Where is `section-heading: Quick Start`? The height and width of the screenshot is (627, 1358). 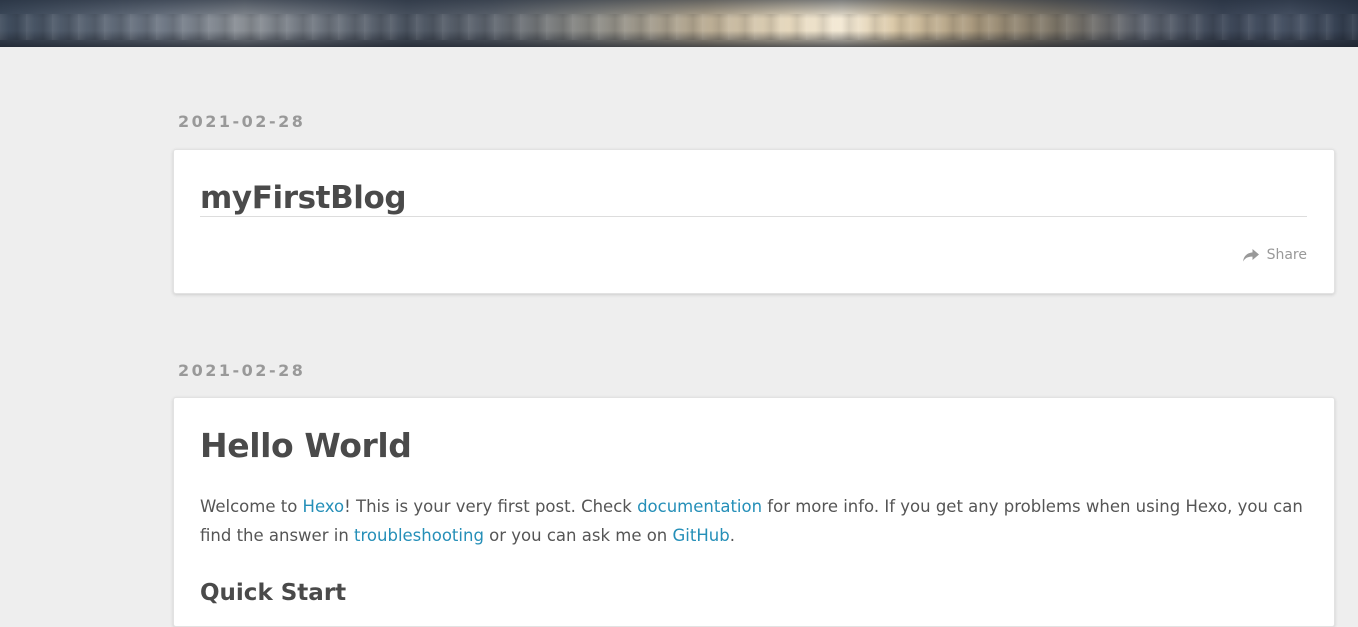
section-heading: Quick Start is located at coordinates (273, 593).